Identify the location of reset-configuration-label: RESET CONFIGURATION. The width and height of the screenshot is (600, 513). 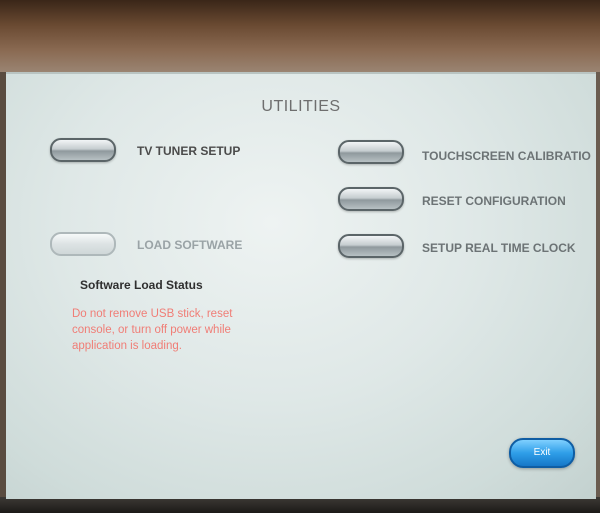
(494, 201).